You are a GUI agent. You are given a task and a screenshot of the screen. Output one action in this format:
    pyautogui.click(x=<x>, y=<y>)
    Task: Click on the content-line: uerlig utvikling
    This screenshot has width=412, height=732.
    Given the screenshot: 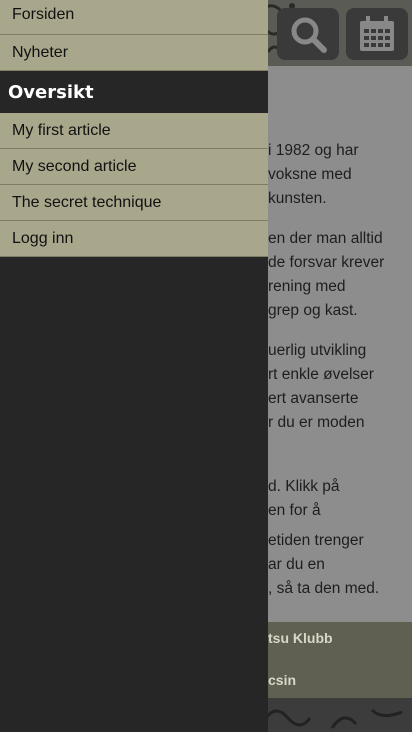 What is the action you would take?
    pyautogui.click(x=317, y=350)
    